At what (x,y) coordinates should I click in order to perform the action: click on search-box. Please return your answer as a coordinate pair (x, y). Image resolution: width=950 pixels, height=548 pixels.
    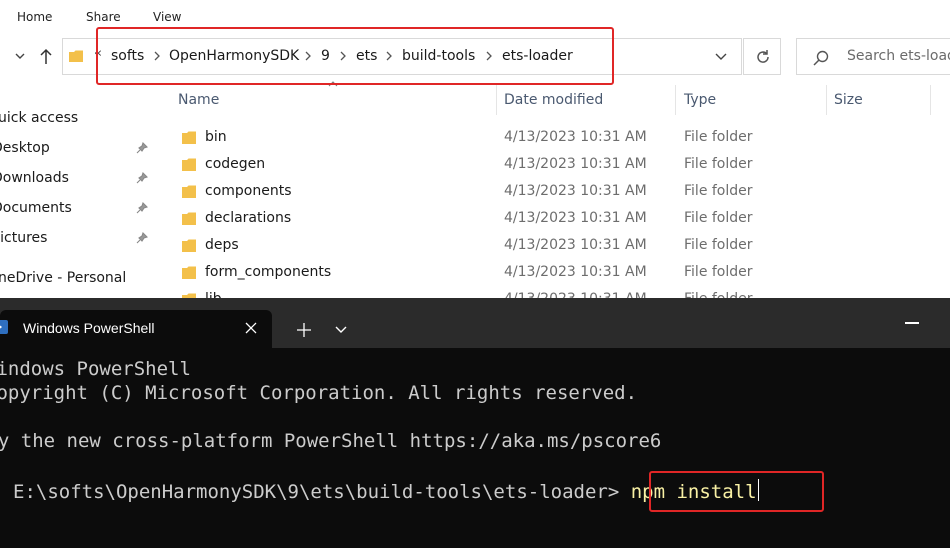
    Looking at the image, I should click on (873, 56).